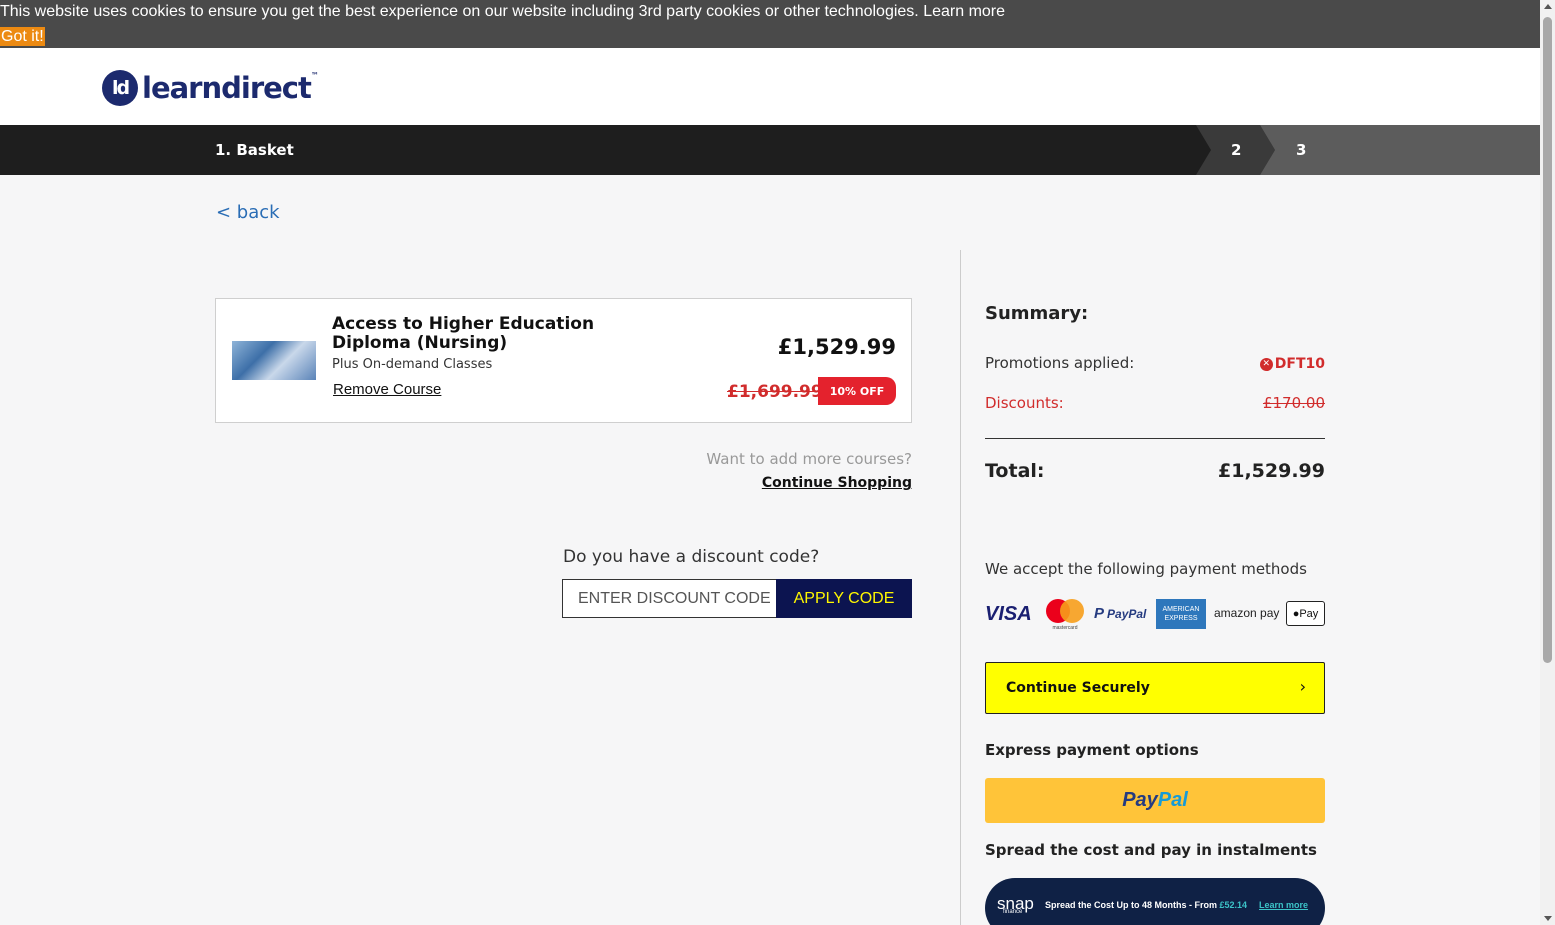 Image resolution: width=1555 pixels, height=925 pixels. Describe the element at coordinates (1024, 403) in the screenshot. I see `discounts-label: Discounts:` at that location.